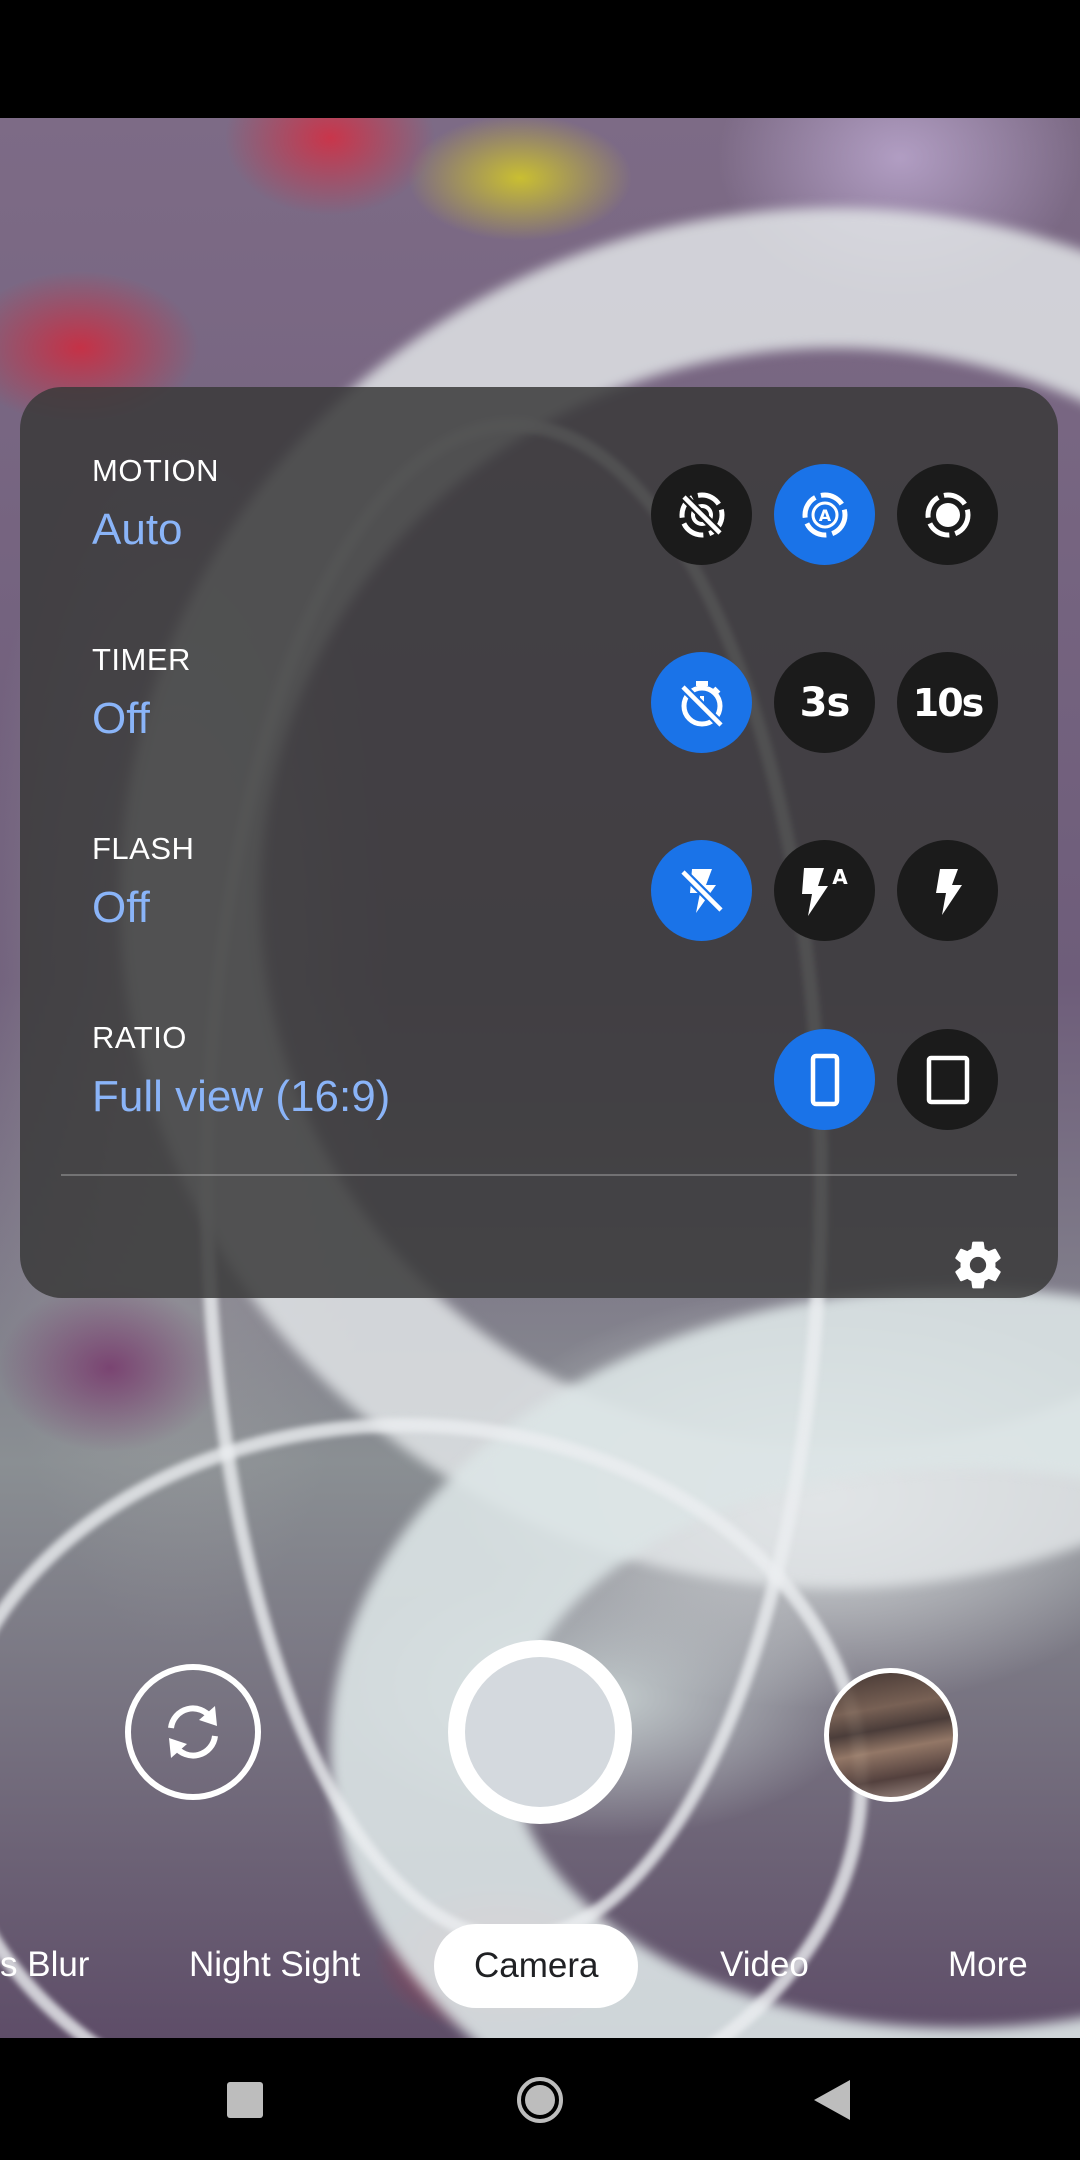  I want to click on timer-10s-button: 10s, so click(947, 702).